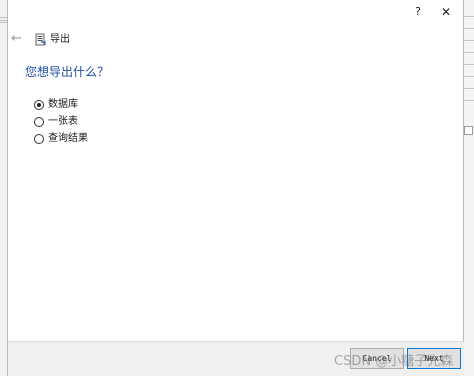  I want to click on export-options: 数据库 一张表 查询结果, so click(61, 121).